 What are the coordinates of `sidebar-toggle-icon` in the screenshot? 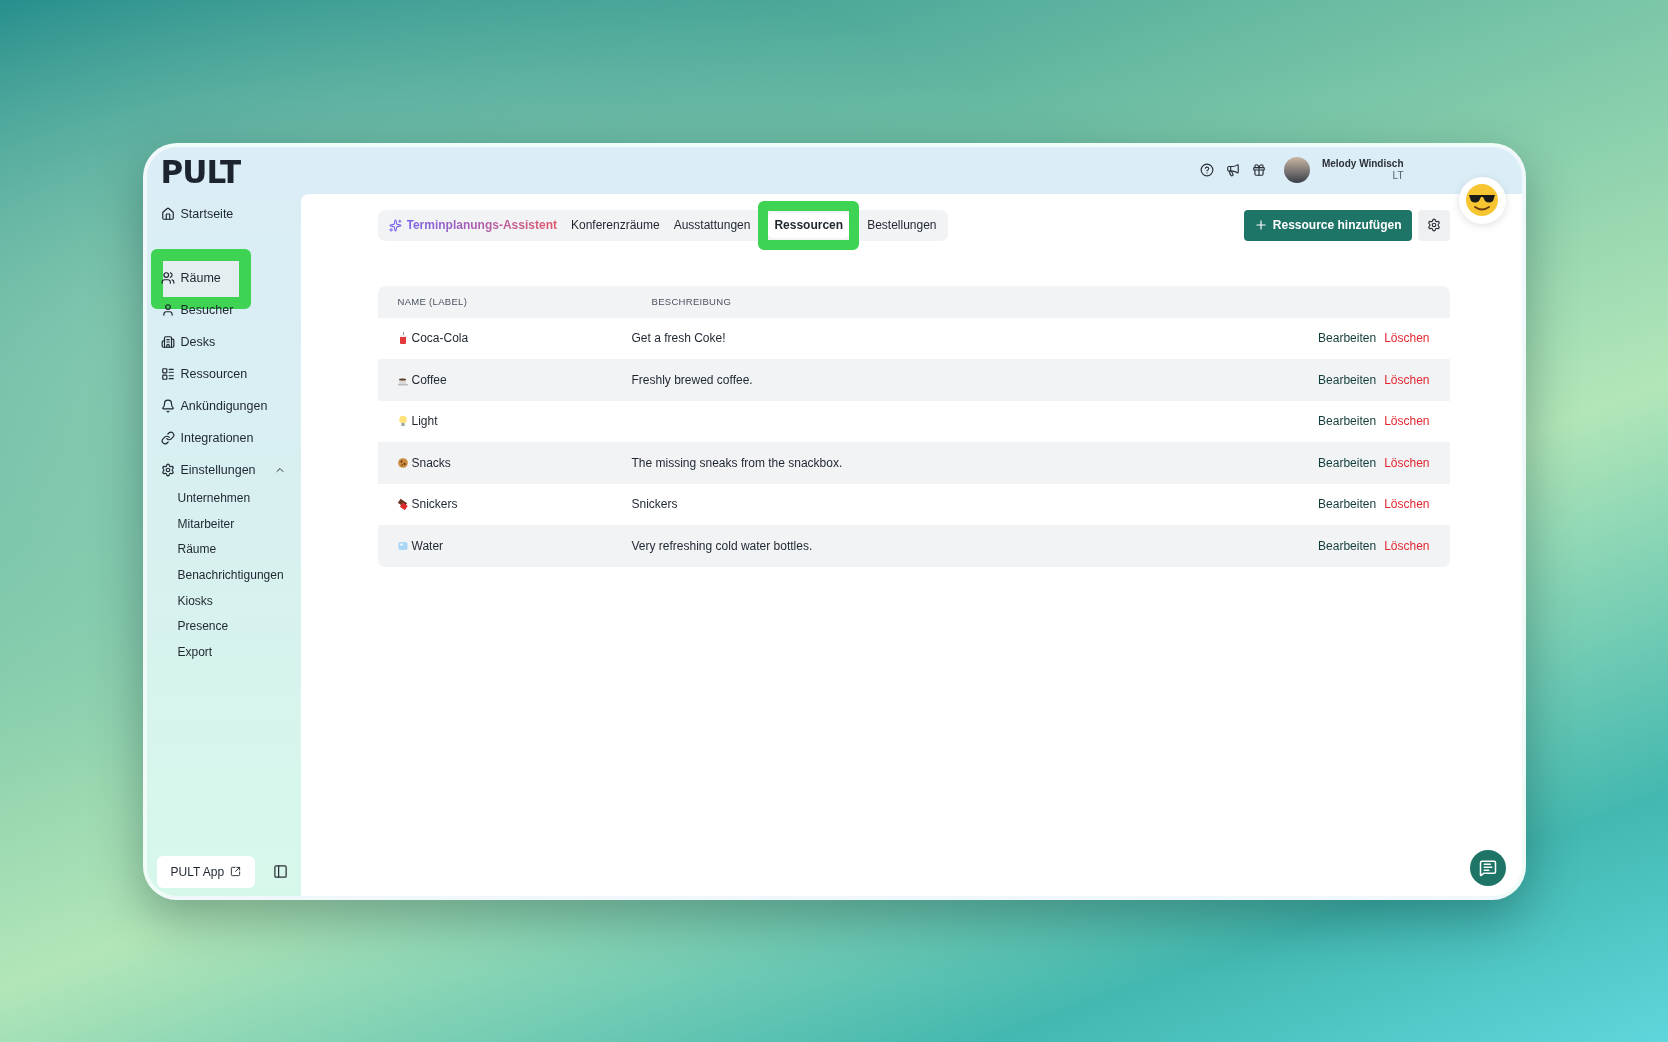 It's located at (281, 871).